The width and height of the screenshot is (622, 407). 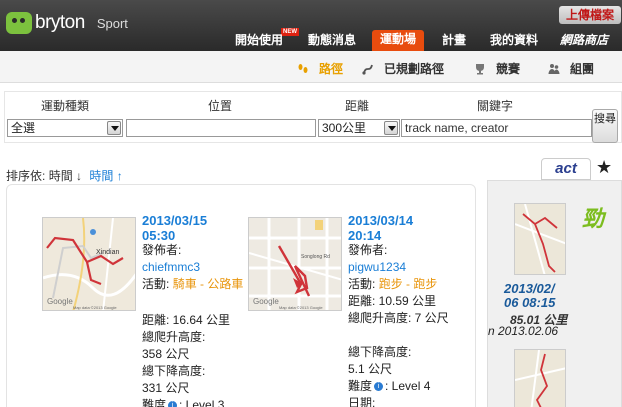 I want to click on route-map-image: Songlong Rd Google Map data ©2013 Google, so click(x=295, y=264).